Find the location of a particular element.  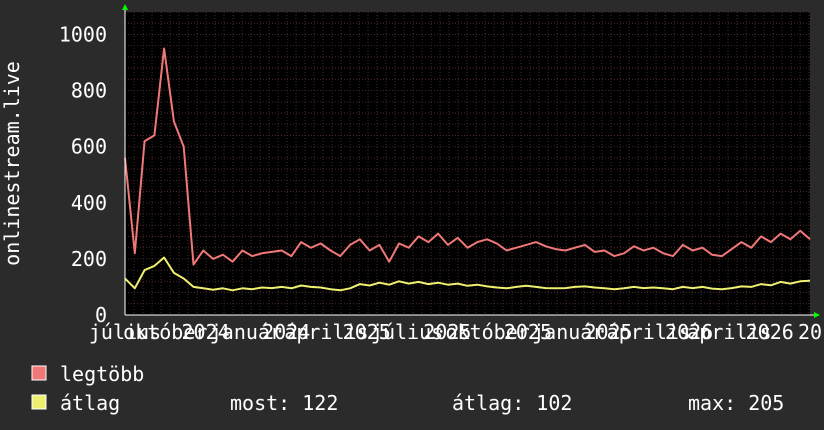

y-tick-labels: 02004006008001000 is located at coordinates (83, 174).